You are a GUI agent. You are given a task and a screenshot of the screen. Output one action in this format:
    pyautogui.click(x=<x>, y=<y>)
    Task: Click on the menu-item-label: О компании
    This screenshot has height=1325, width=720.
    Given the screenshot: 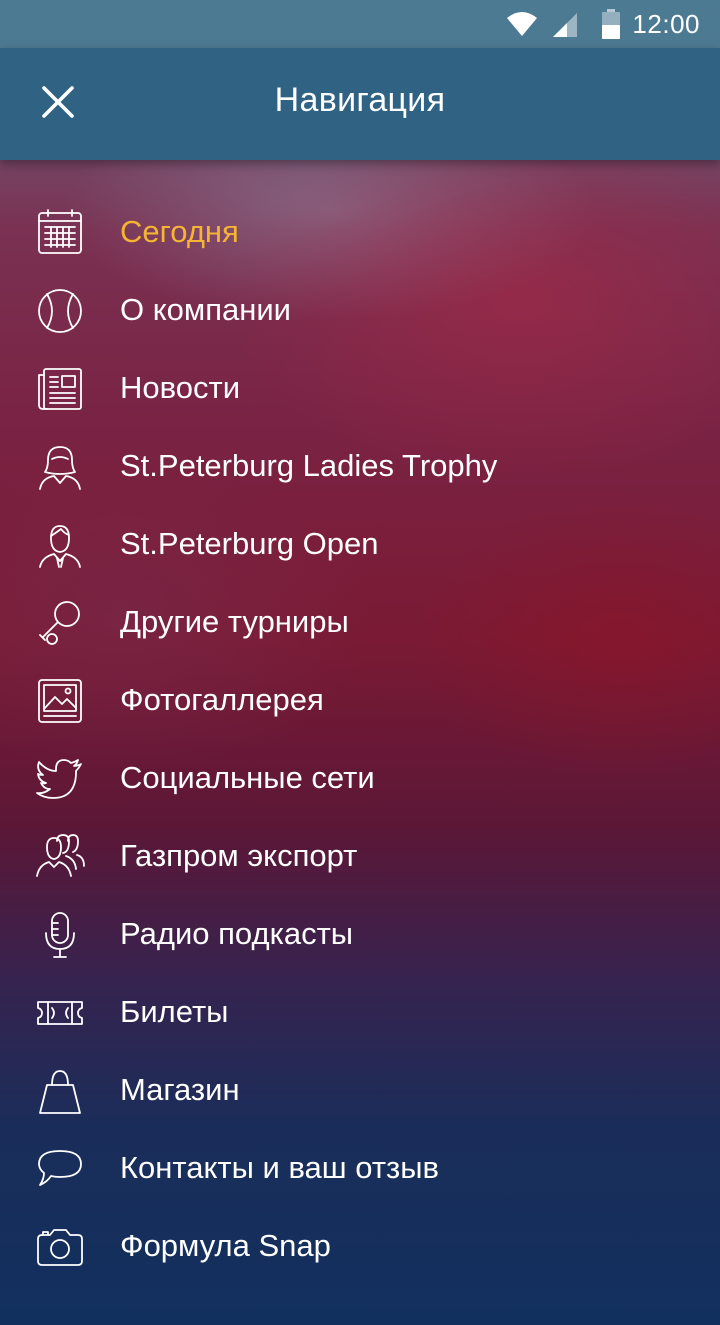 What is the action you would take?
    pyautogui.click(x=205, y=309)
    